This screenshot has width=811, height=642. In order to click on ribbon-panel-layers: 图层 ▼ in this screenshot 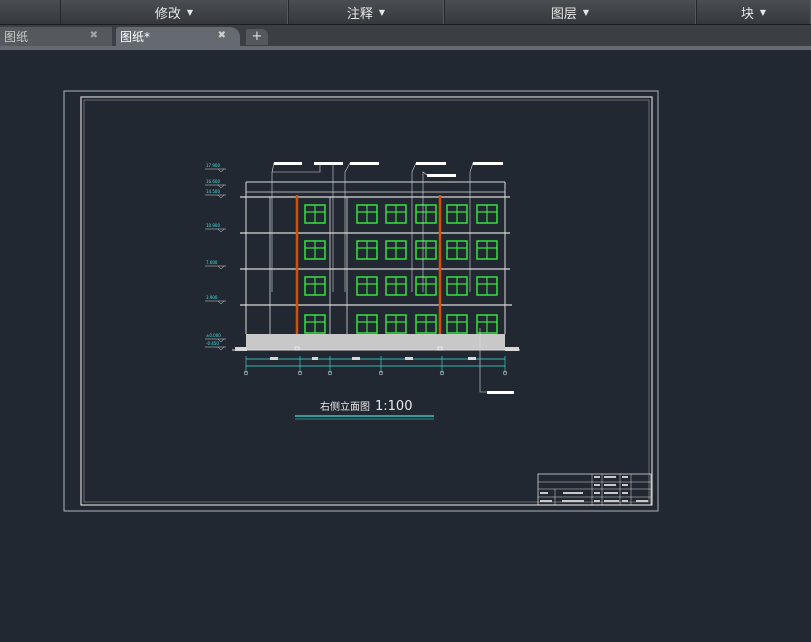, I will do `click(570, 12)`.